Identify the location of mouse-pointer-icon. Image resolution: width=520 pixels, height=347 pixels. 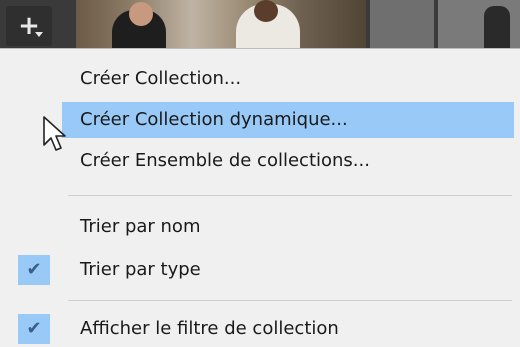
(54, 133).